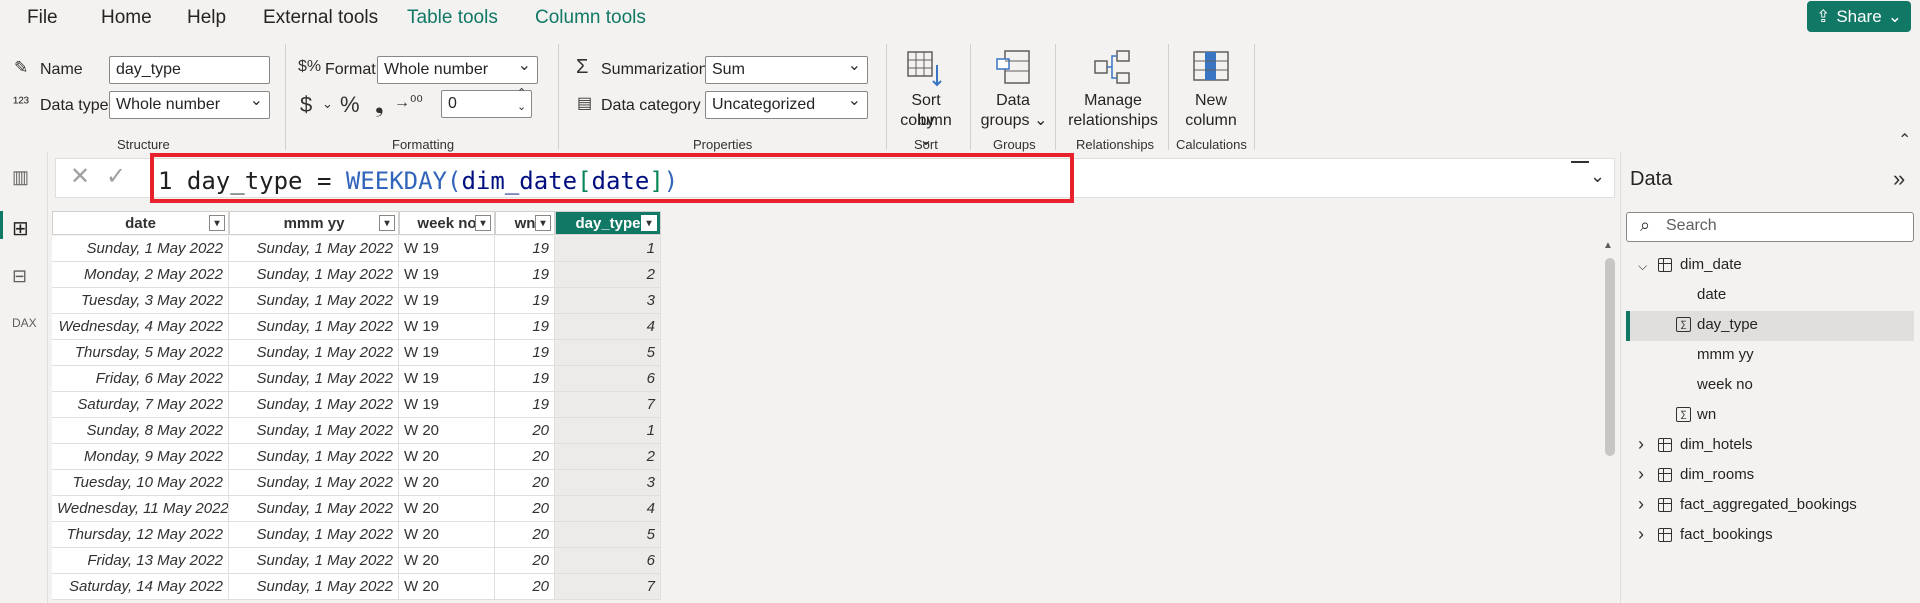 The width and height of the screenshot is (1920, 603). I want to click on decimal-icon: →⁰⁰, so click(408, 102).